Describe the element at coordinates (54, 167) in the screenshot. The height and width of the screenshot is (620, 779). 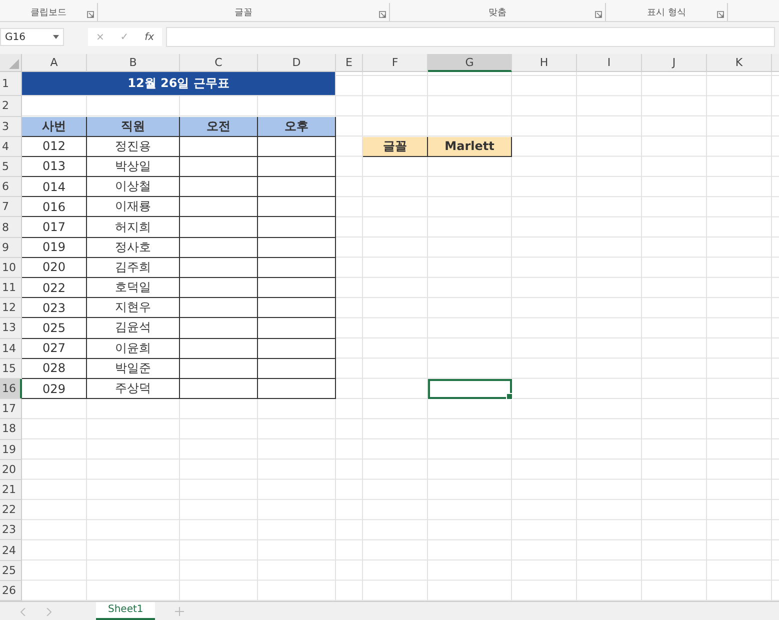
I see `table-cell: 013` at that location.